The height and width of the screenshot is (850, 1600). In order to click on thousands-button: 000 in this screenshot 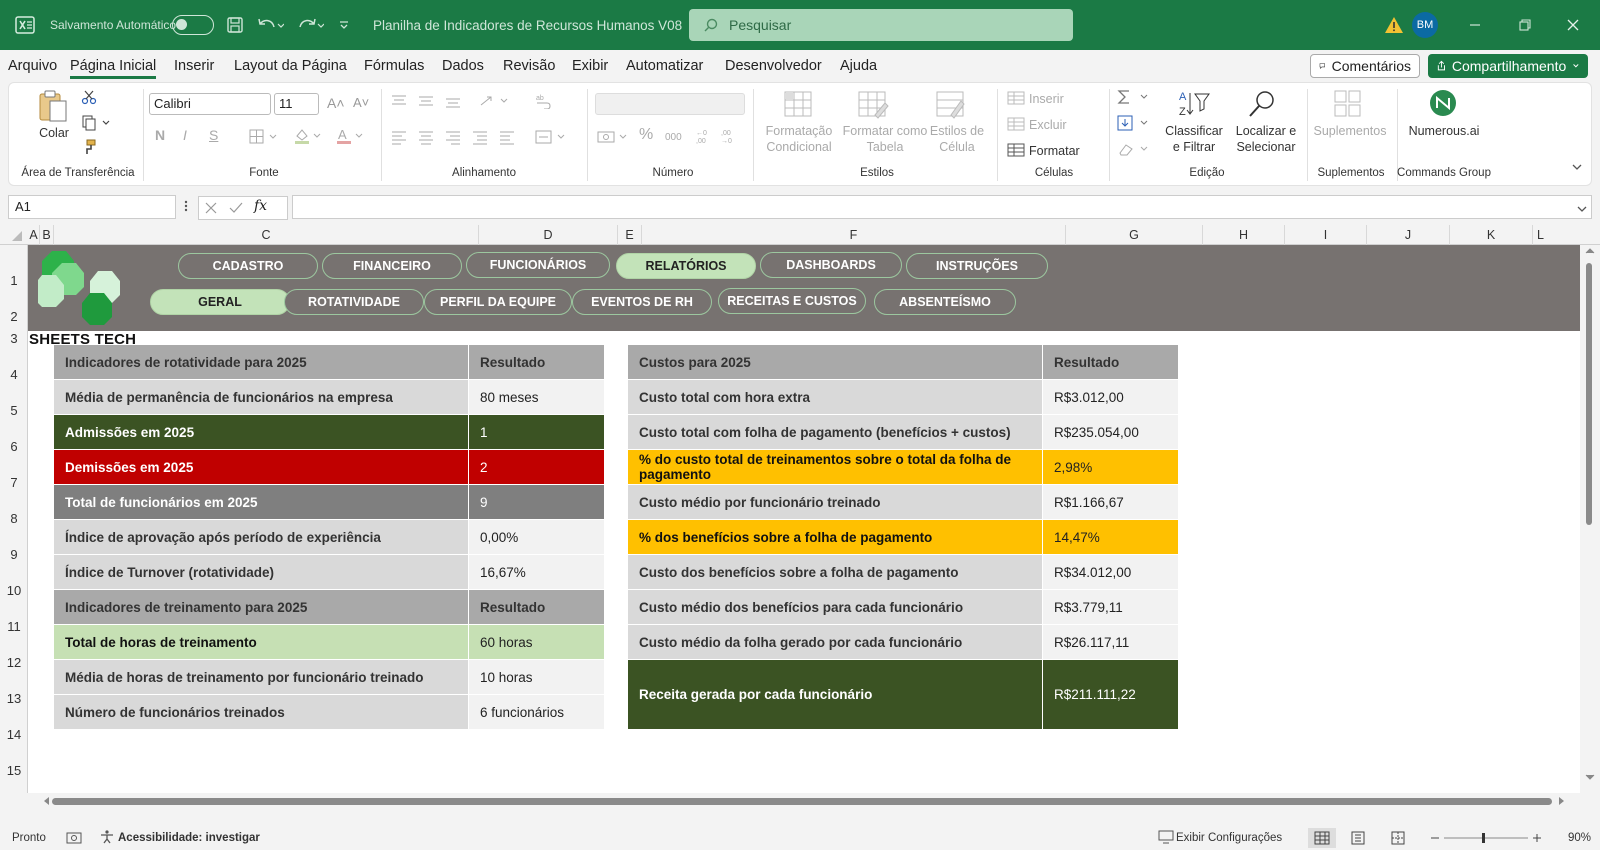, I will do `click(673, 138)`.